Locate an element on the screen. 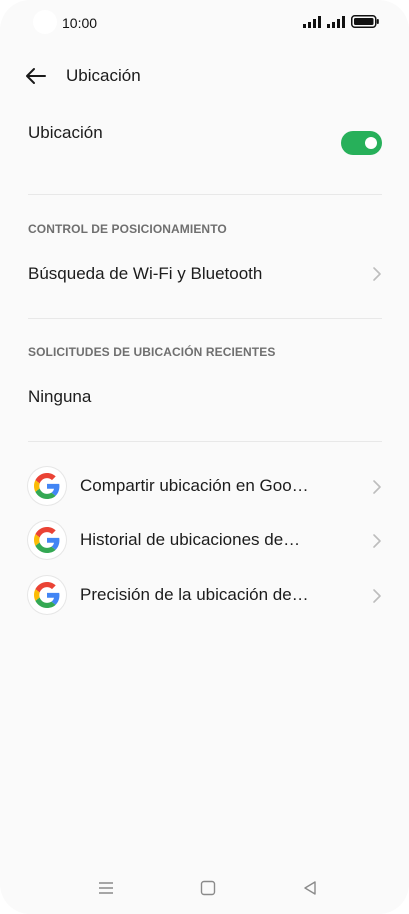  status-time: 10:00 is located at coordinates (80, 23).